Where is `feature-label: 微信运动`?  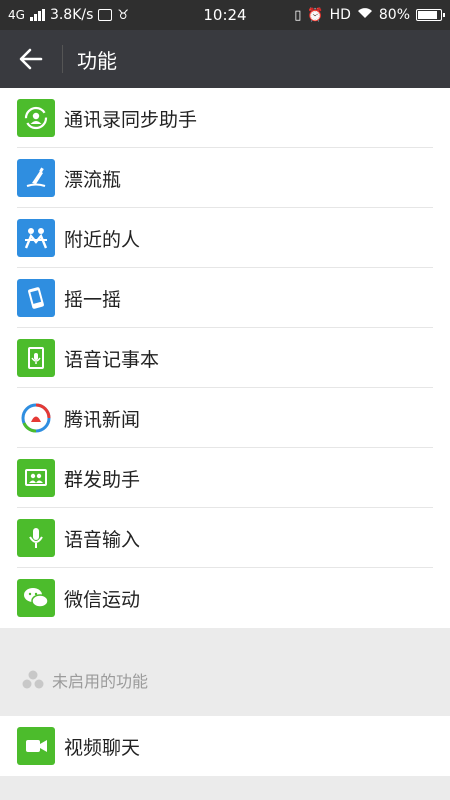
feature-label: 微信运动 is located at coordinates (102, 599).